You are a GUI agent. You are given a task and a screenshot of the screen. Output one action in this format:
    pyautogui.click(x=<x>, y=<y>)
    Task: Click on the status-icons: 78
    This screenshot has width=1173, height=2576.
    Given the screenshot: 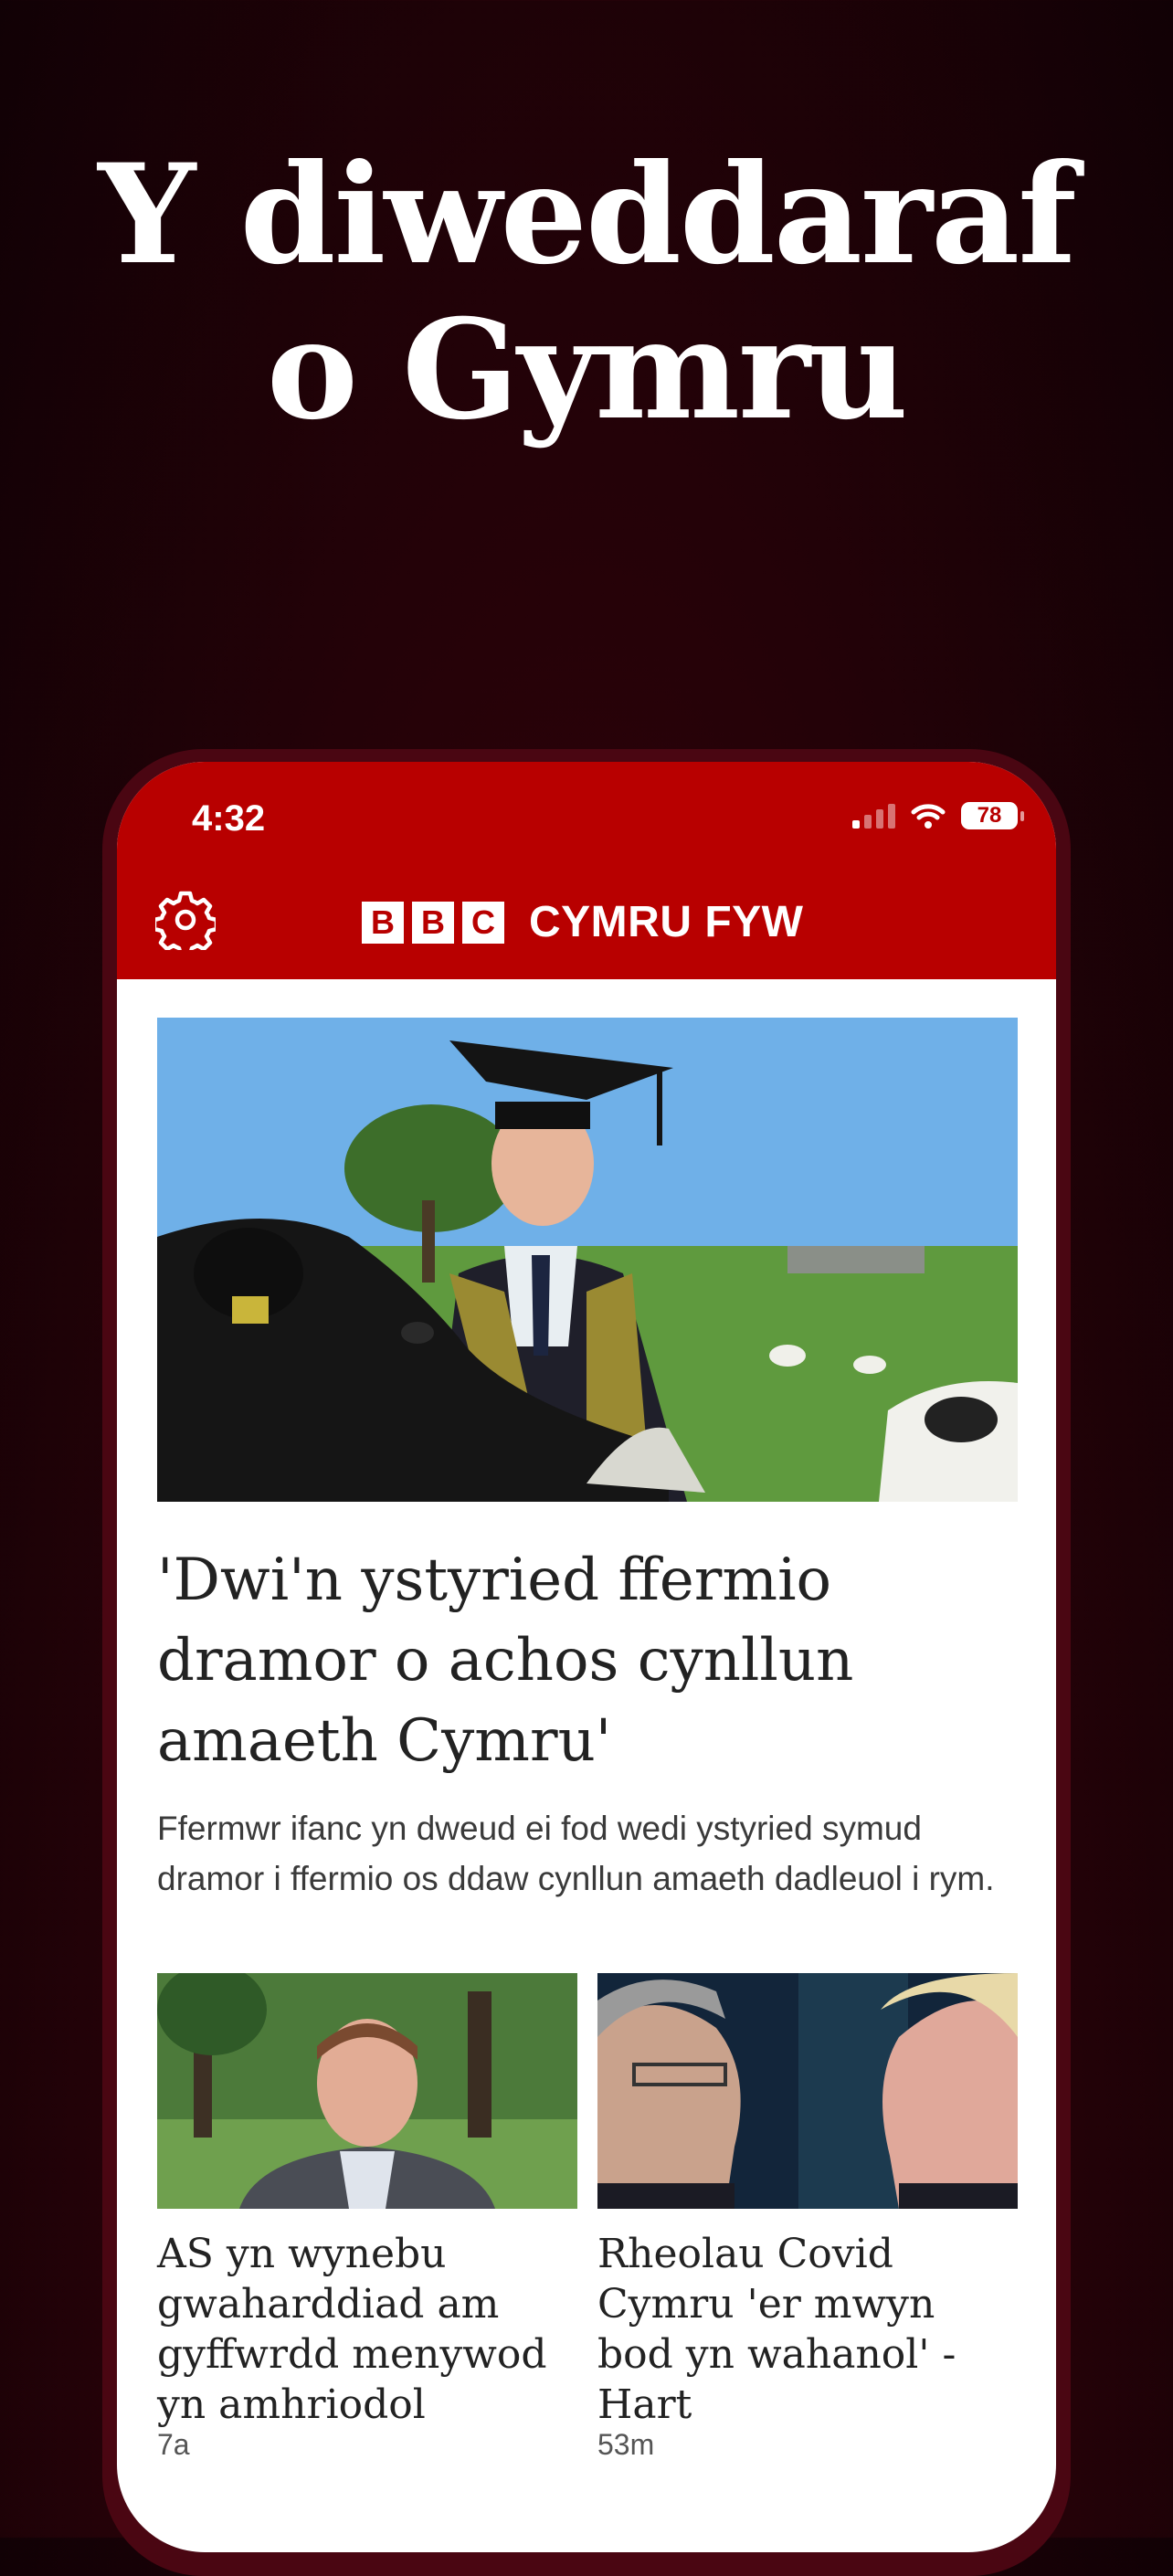 What is the action you would take?
    pyautogui.click(x=938, y=815)
    